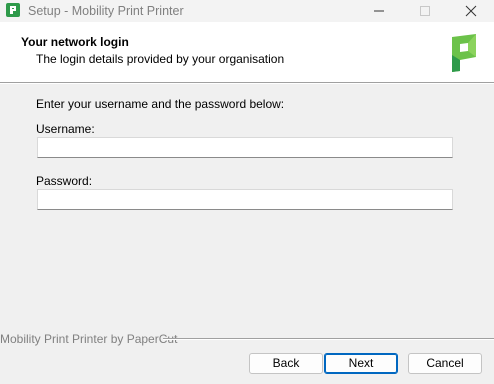 The height and width of the screenshot is (384, 494). I want to click on close-button, so click(471, 11).